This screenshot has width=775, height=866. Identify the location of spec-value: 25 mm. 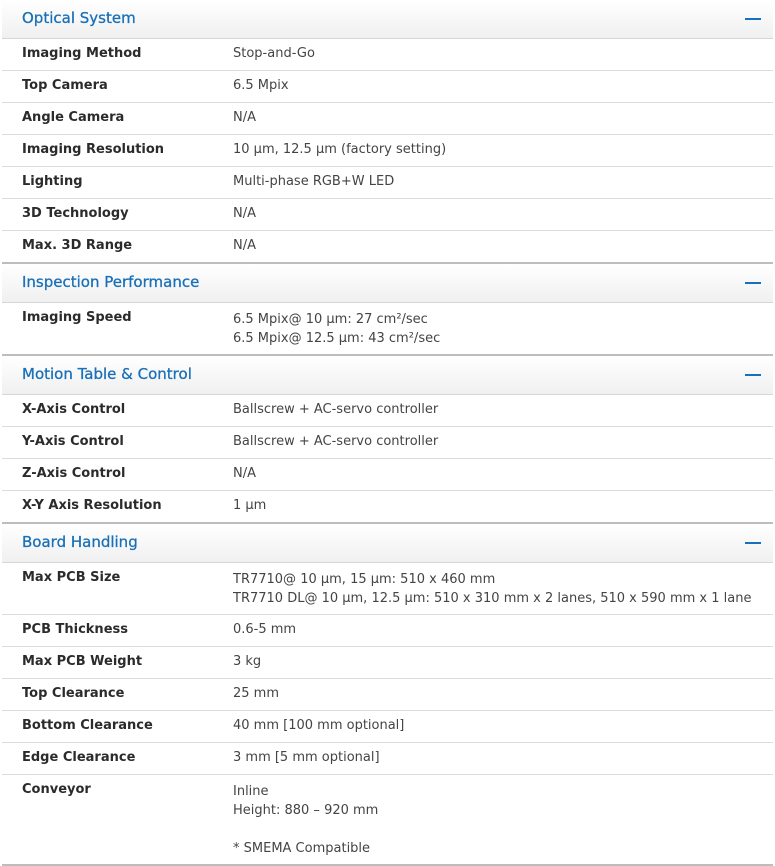
(503, 694).